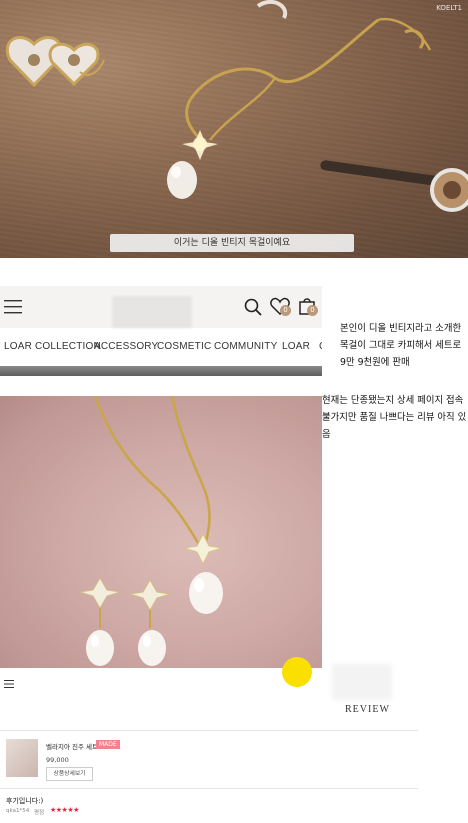 The image size is (468, 823). What do you see at coordinates (52, 346) in the screenshot?
I see `nav-loar-collection: LOAR COLLECTION` at bounding box center [52, 346].